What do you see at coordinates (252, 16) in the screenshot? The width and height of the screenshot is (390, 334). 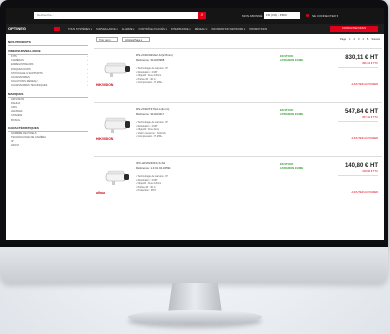 I see `account-label: MON ABONNÉ` at bounding box center [252, 16].